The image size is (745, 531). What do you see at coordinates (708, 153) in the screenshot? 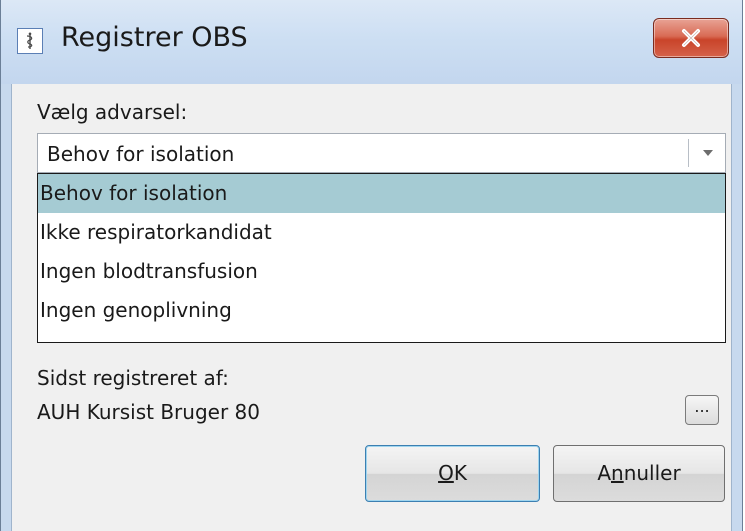
I see `chevron-down-icon` at bounding box center [708, 153].